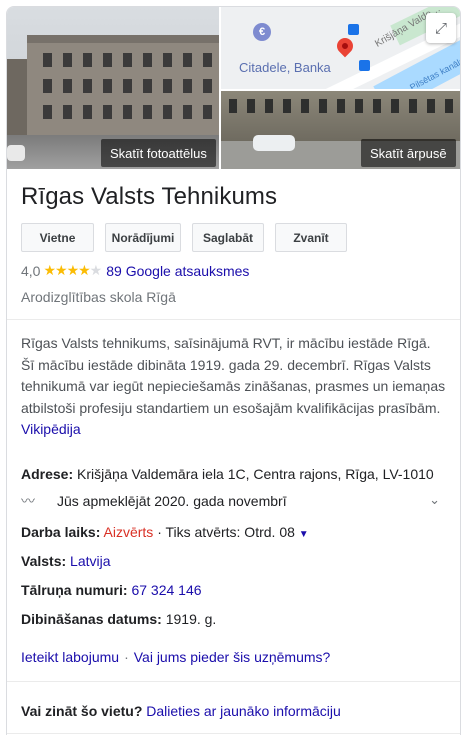  What do you see at coordinates (243, 711) in the screenshot?
I see `share-info-link: Dalieties ar jaunāko informāciju` at bounding box center [243, 711].